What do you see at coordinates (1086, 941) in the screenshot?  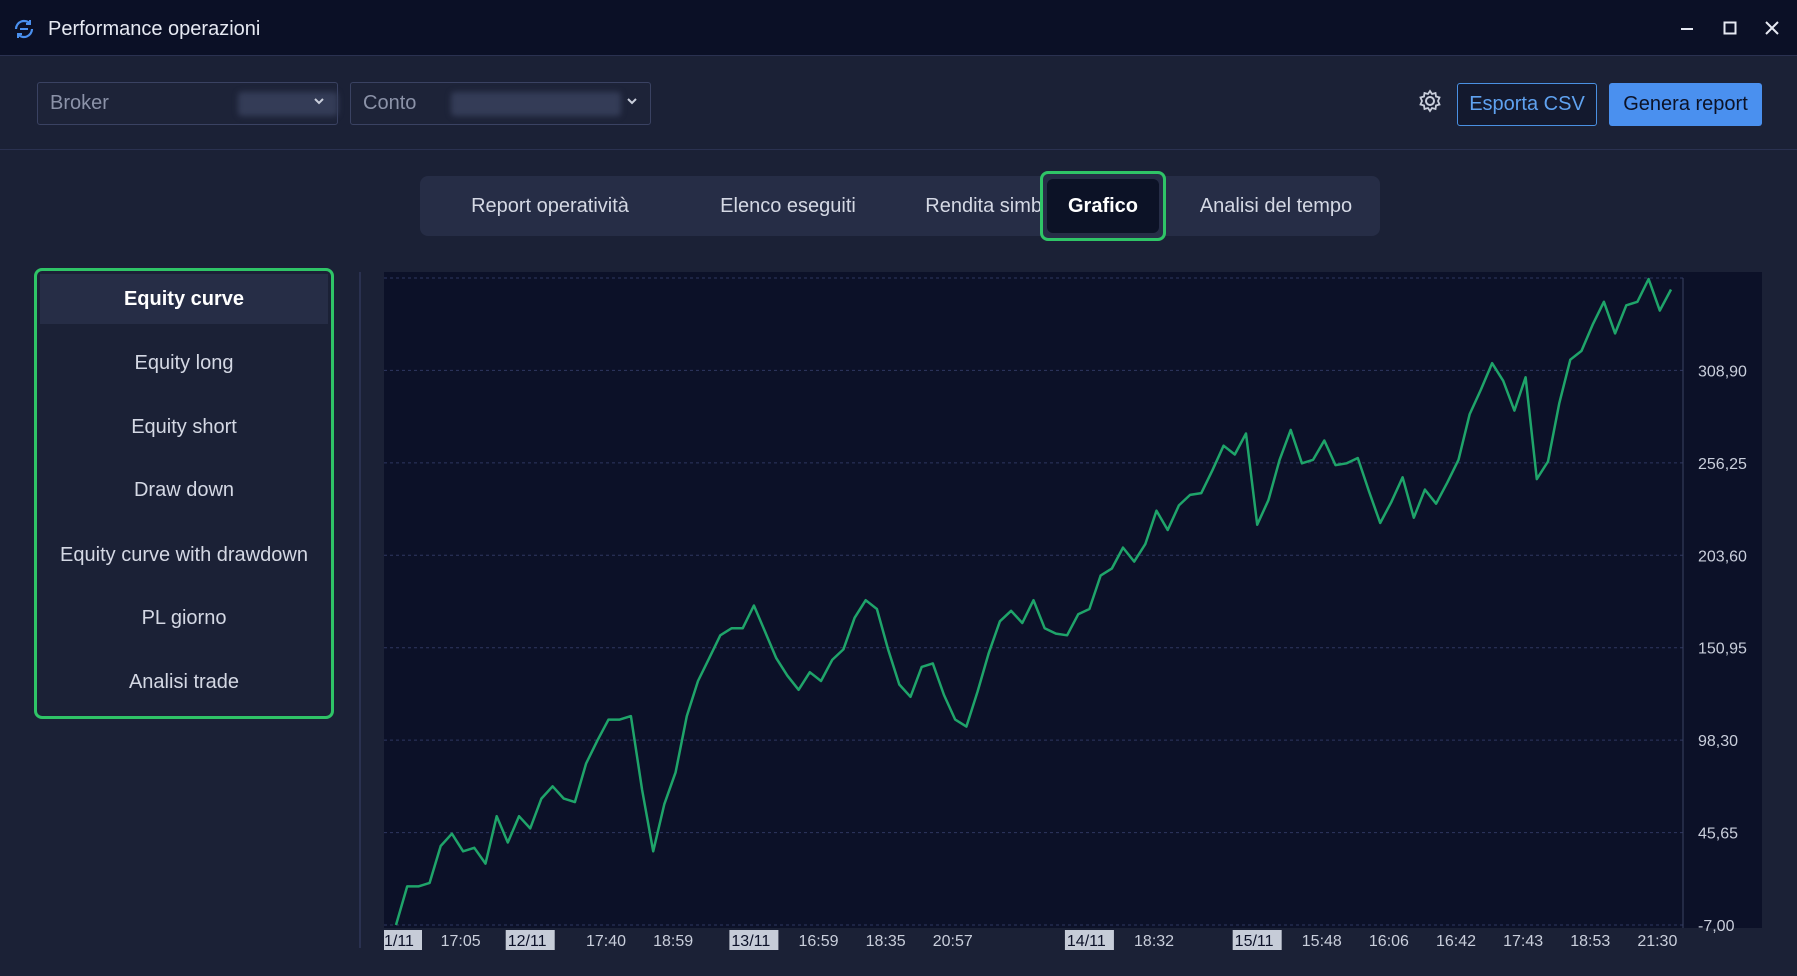 I see `x-tick-label: 14/11` at bounding box center [1086, 941].